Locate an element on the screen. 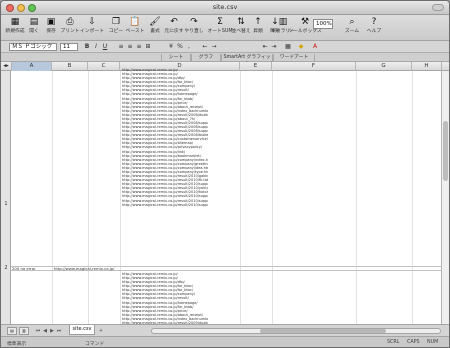  mode-indicator: コマンド is located at coordinates (95, 344).